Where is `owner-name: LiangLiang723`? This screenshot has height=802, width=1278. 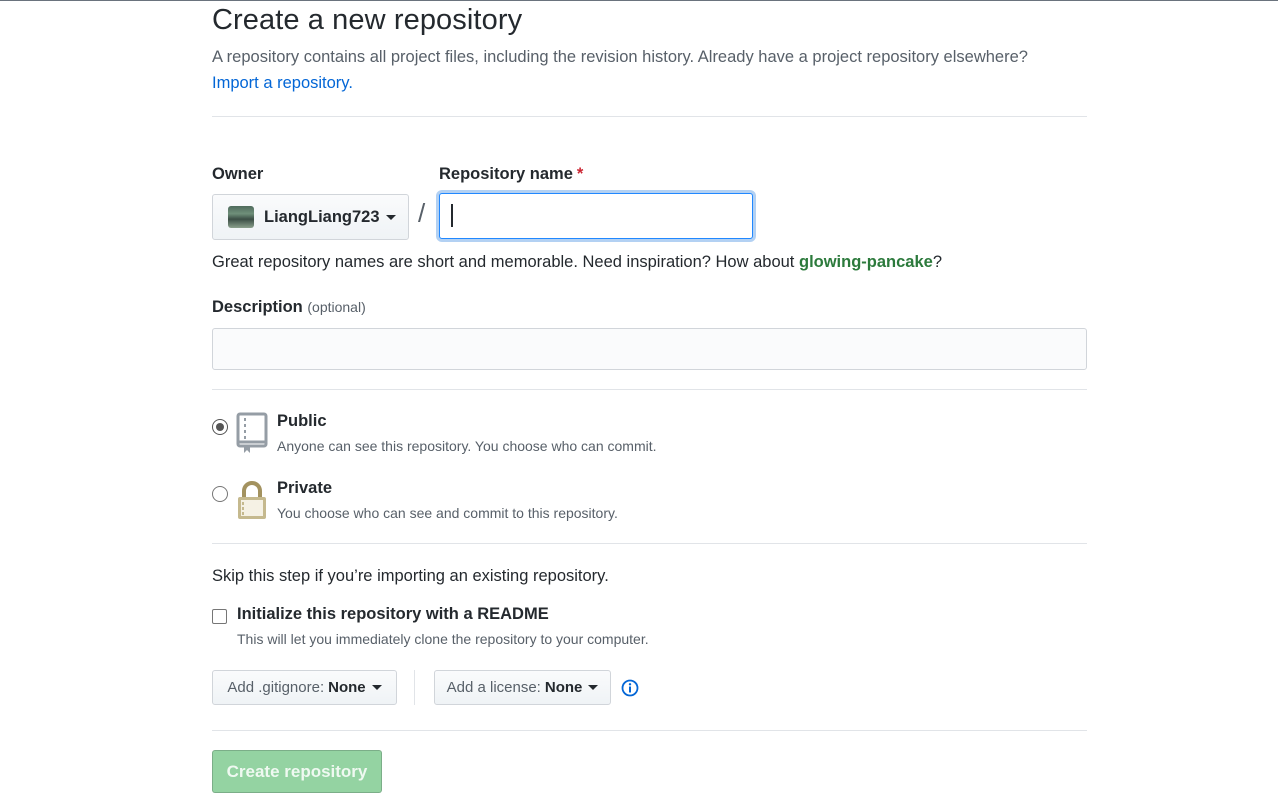 owner-name: LiangLiang723 is located at coordinates (322, 216).